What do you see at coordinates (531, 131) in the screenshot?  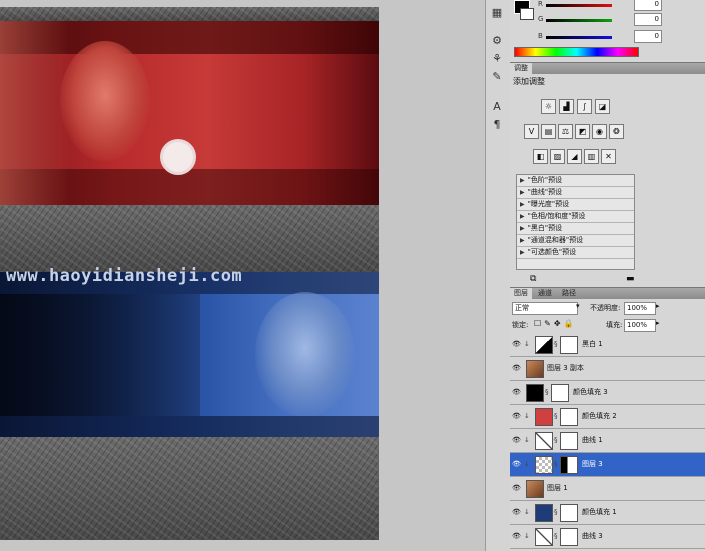 I see `vibrance-icon: V` at bounding box center [531, 131].